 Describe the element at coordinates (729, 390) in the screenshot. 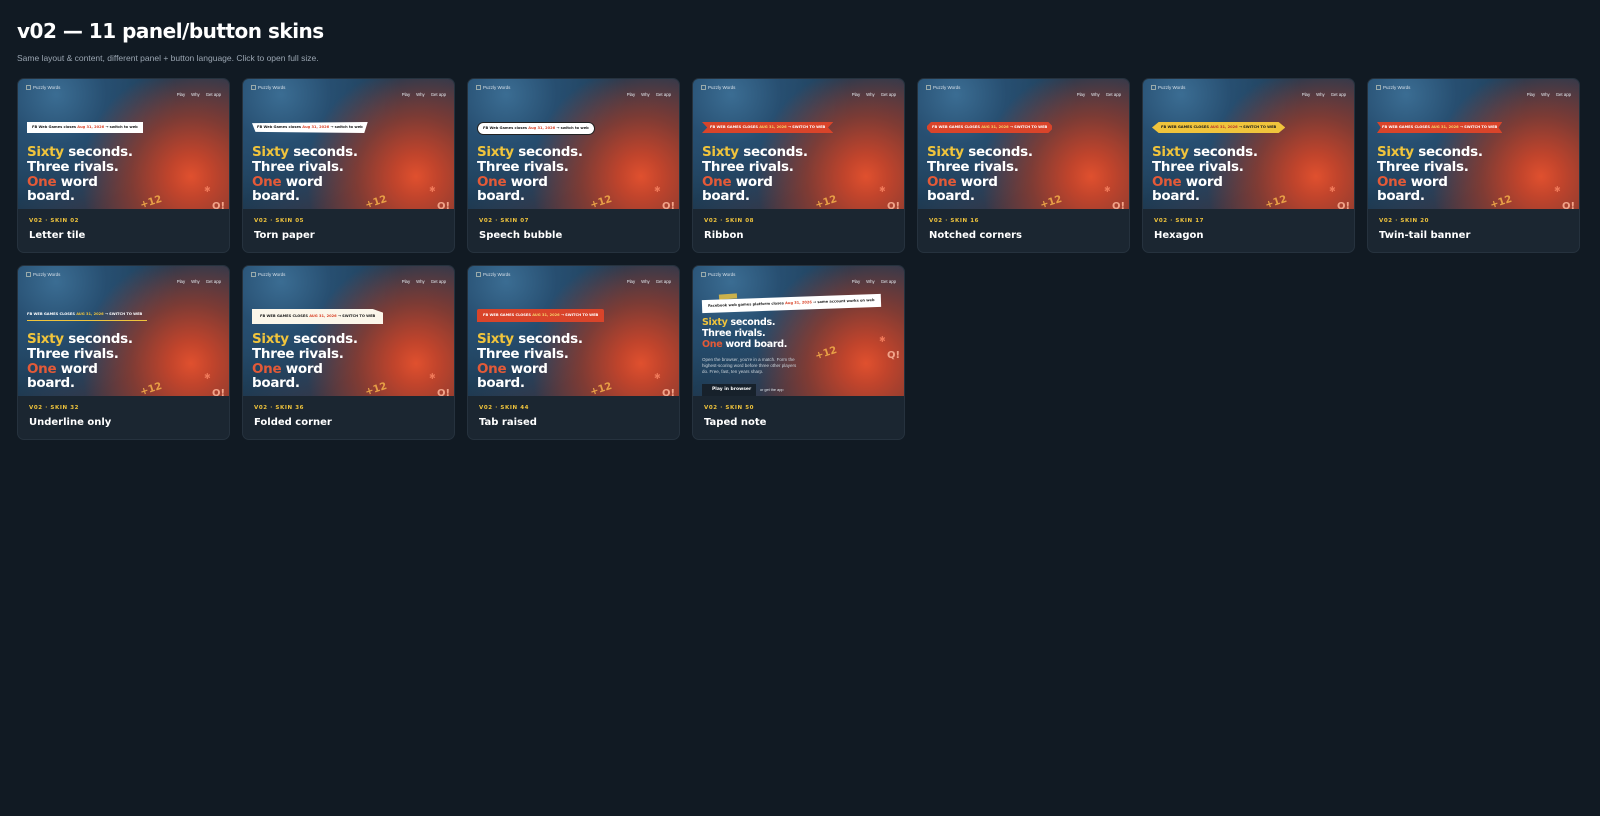

I see `play-in-browser-button: Play in browser` at that location.